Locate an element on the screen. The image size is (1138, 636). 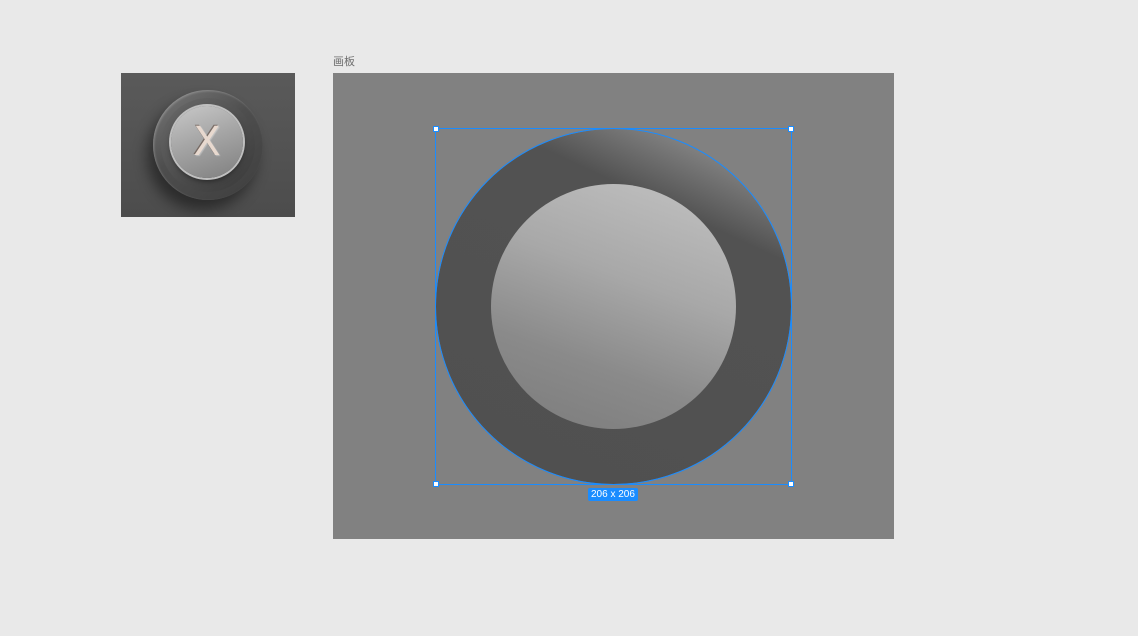
resize-handle-top-right is located at coordinates (791, 129).